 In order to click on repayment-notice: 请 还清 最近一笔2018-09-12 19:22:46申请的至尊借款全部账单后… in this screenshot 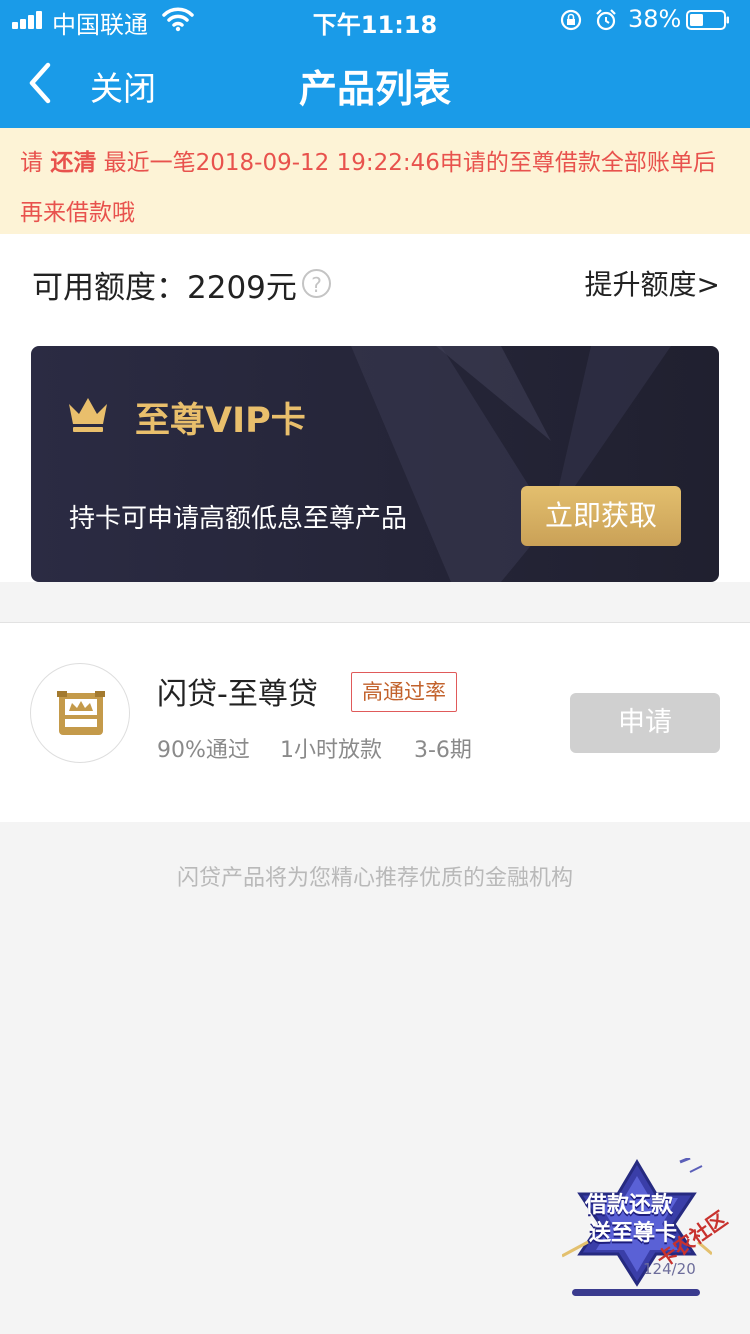, I will do `click(375, 181)`.